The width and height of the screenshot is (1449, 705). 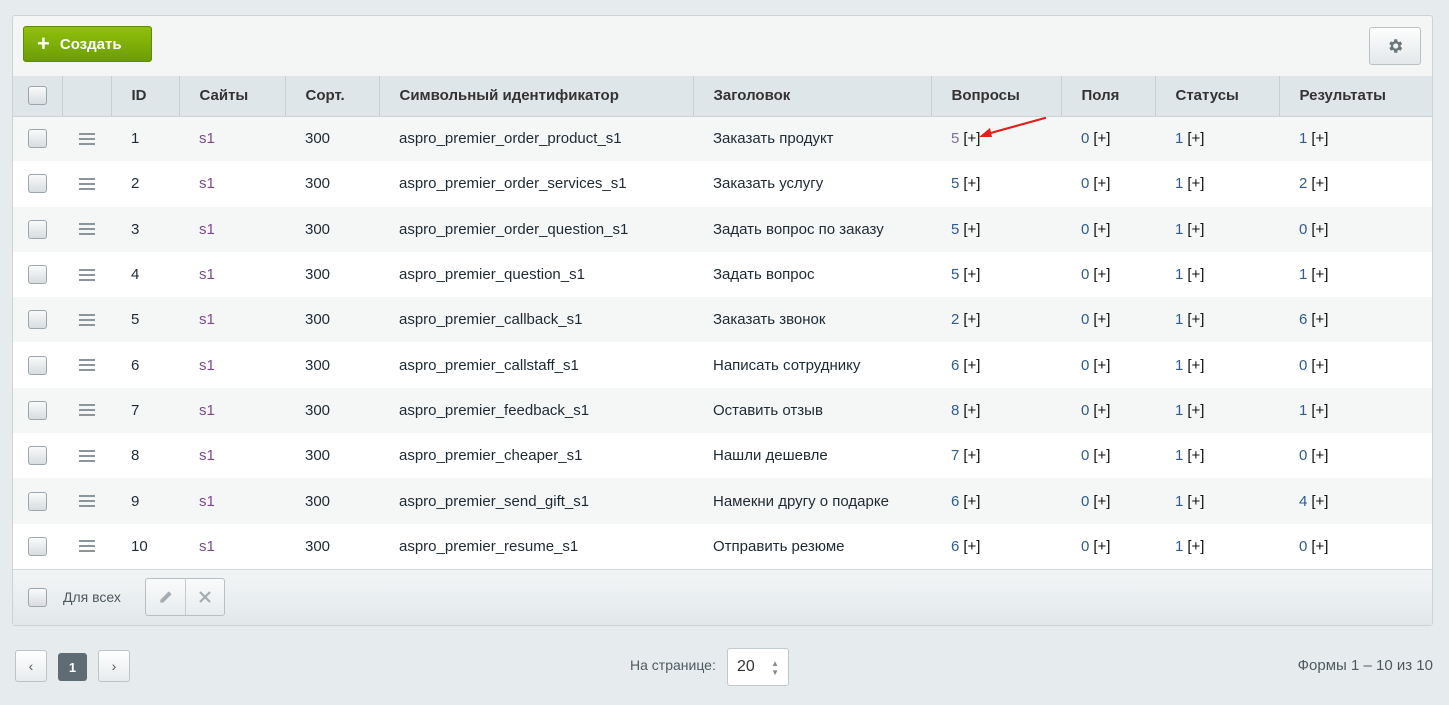 What do you see at coordinates (955, 455) in the screenshot?
I see `questions-count-link: 7` at bounding box center [955, 455].